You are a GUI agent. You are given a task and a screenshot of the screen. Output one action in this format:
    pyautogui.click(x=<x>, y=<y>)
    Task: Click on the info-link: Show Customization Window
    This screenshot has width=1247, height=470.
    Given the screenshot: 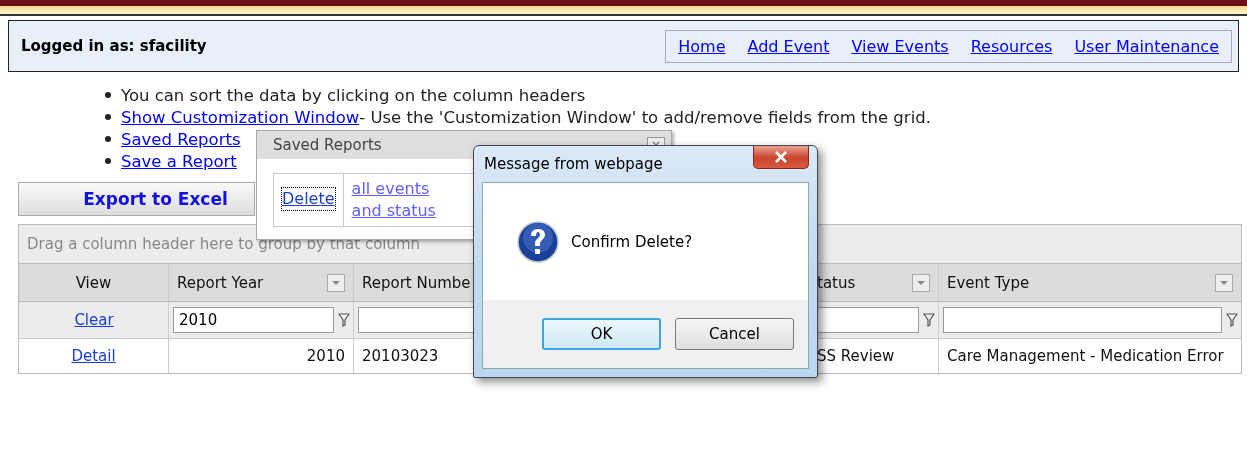 What is the action you would take?
    pyautogui.click(x=240, y=117)
    